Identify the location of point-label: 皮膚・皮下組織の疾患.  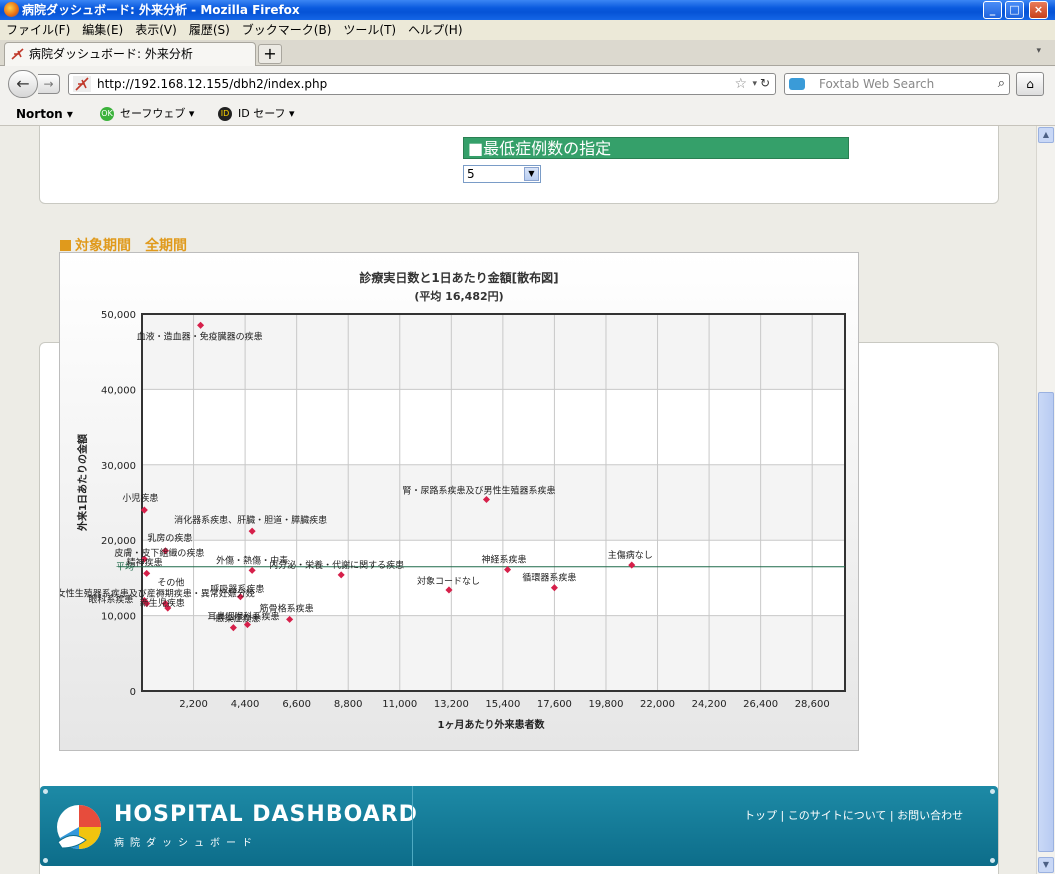
(159, 553).